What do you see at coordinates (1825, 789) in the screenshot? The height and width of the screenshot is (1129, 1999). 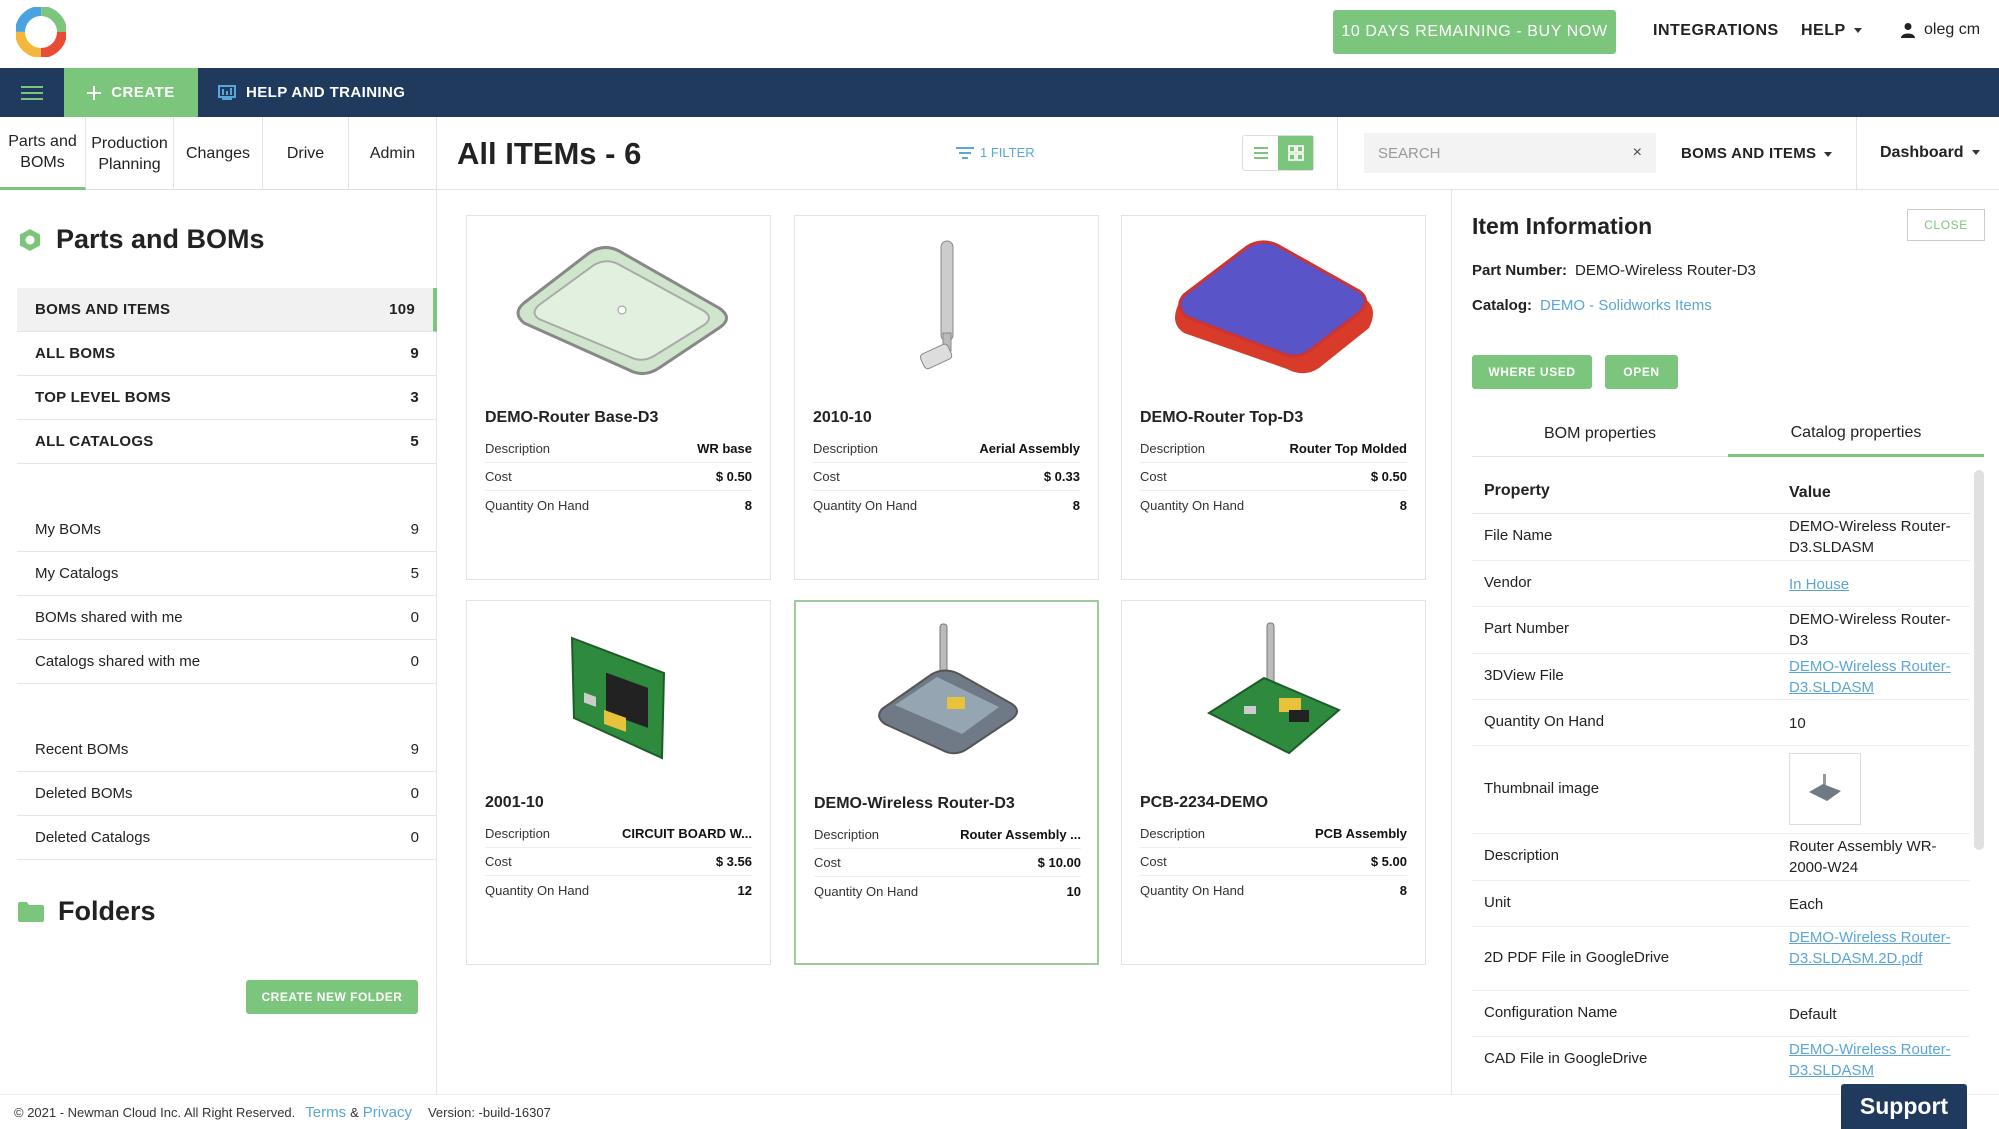 I see `thumbnail-image` at bounding box center [1825, 789].